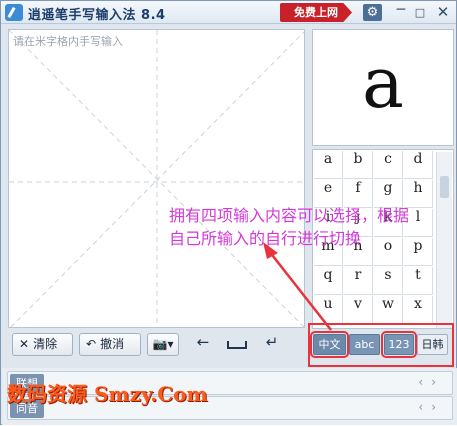 This screenshot has height=426, width=457. What do you see at coordinates (420, 12) in the screenshot?
I see `maximize-button: □` at bounding box center [420, 12].